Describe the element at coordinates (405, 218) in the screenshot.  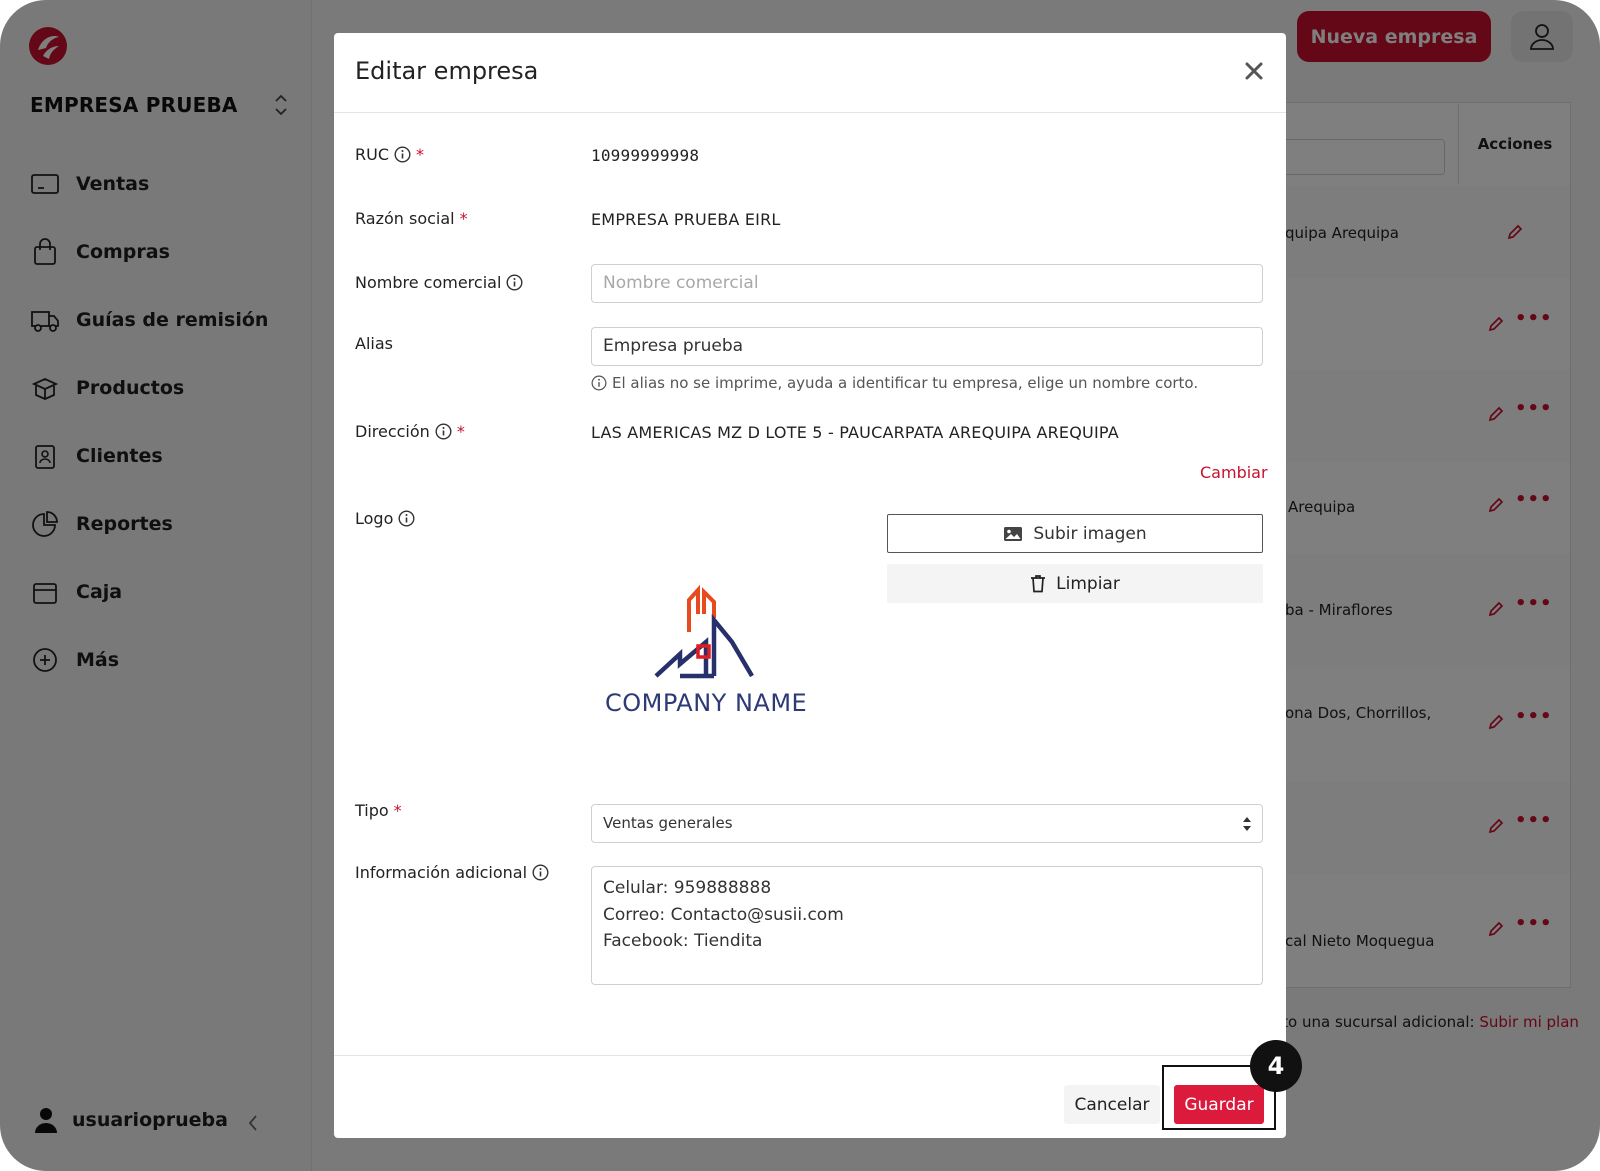
I see `razon-social-label-text: Razón social` at that location.